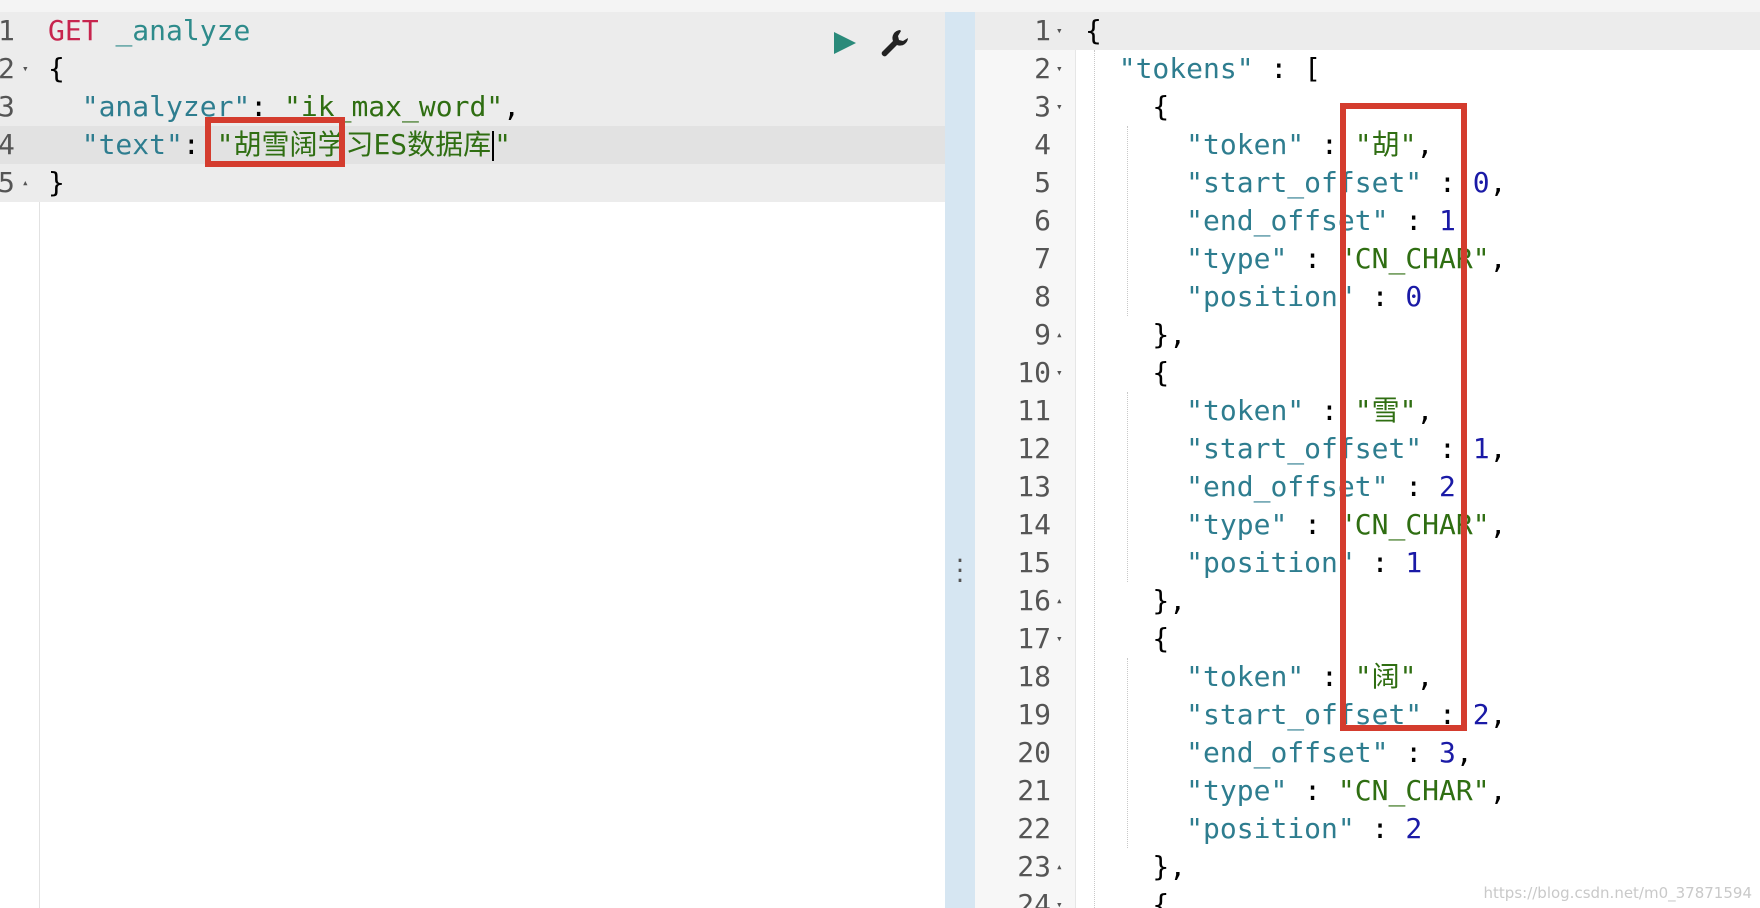 The height and width of the screenshot is (908, 1760). What do you see at coordinates (1447, 752) in the screenshot?
I see `code-token: 3` at bounding box center [1447, 752].